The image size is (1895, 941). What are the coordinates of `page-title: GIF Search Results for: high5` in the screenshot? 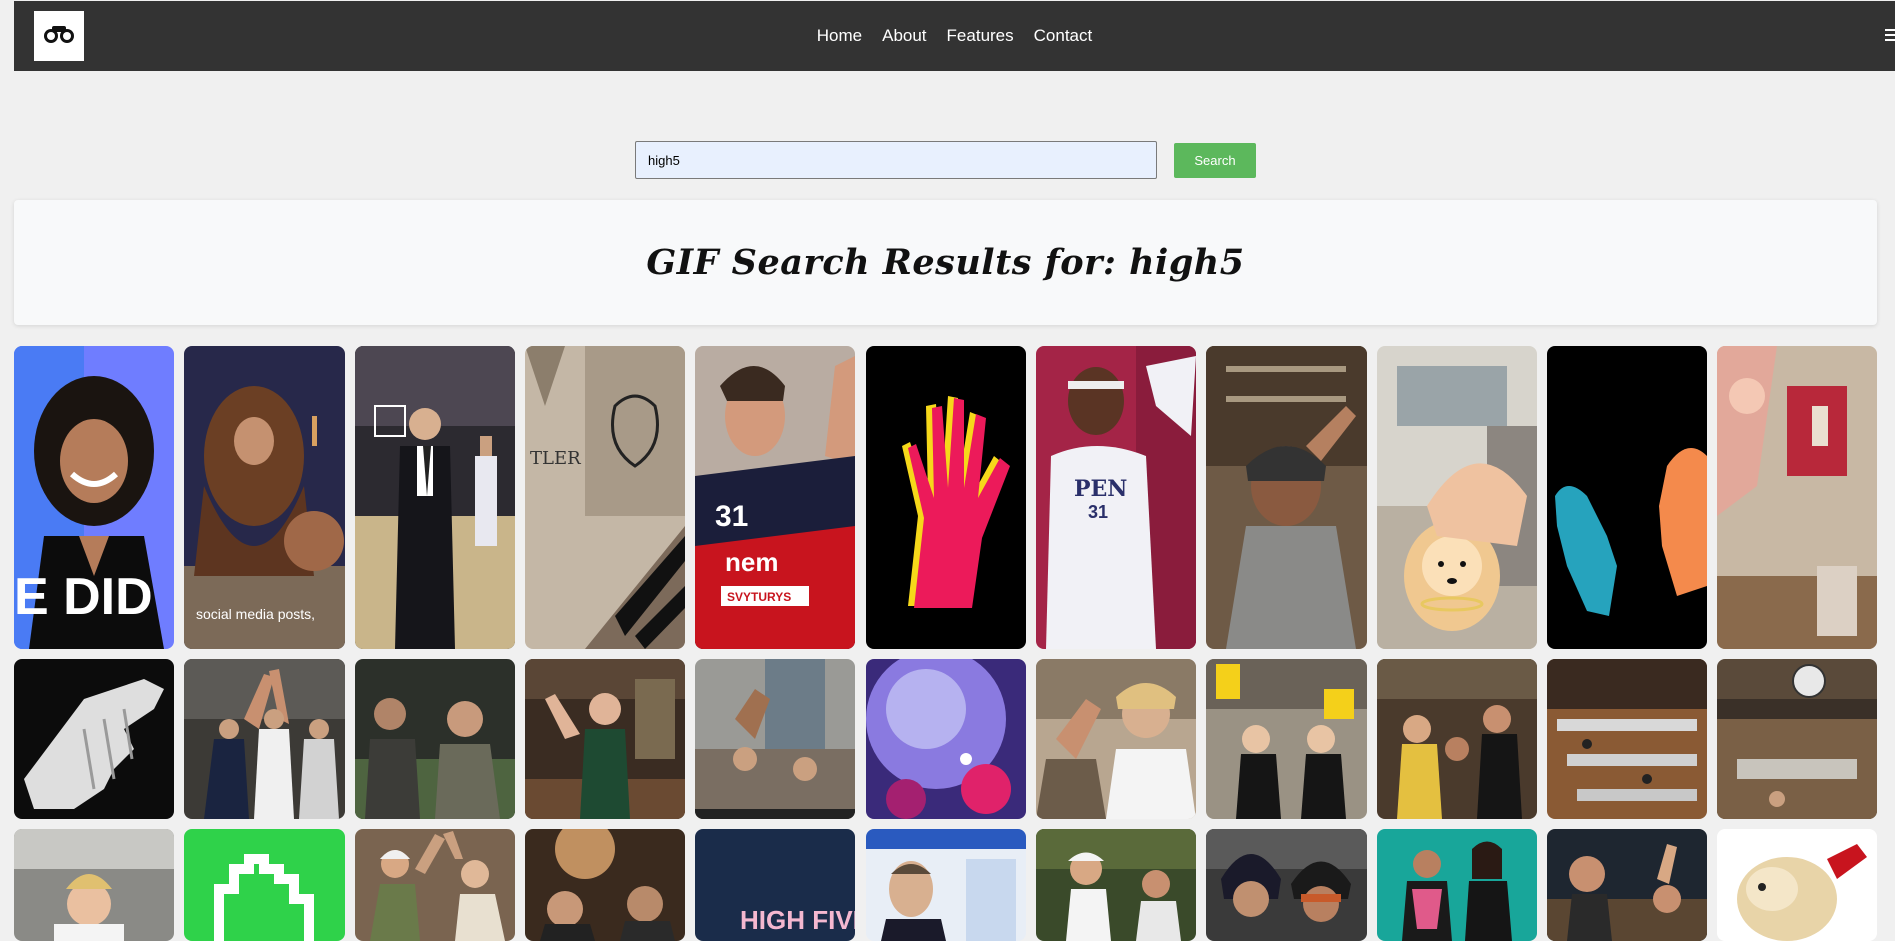 It's located at (945, 262).